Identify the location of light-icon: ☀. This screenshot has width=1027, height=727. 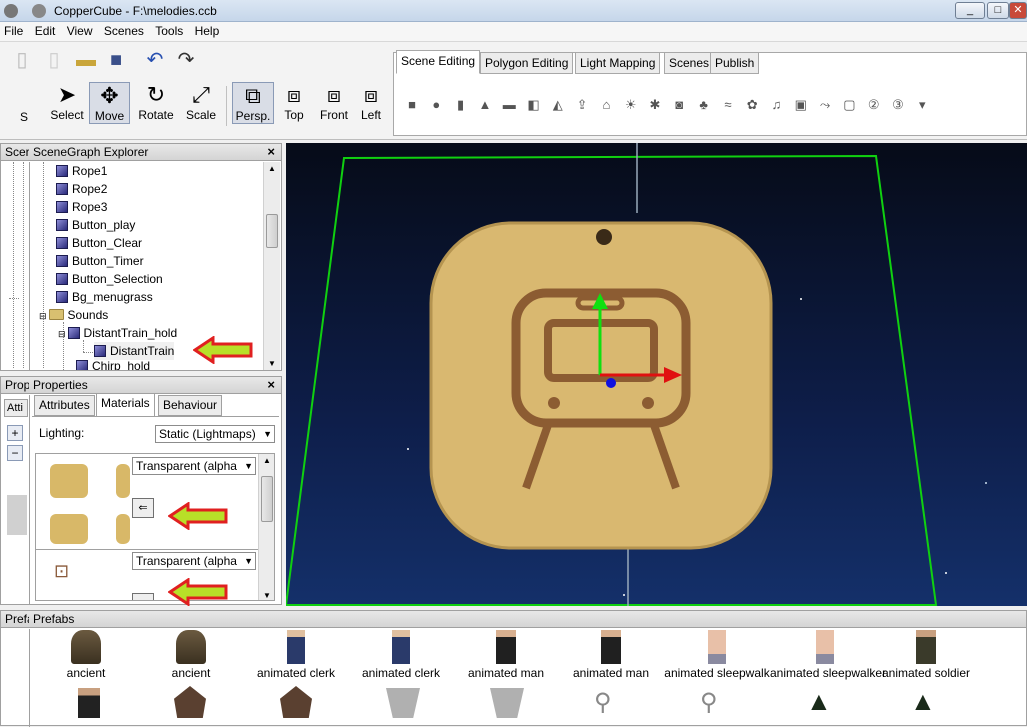
(631, 105).